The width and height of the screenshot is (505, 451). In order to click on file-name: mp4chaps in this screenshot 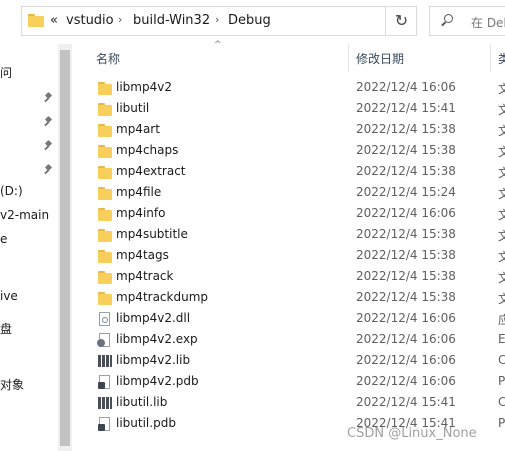, I will do `click(147, 150)`.